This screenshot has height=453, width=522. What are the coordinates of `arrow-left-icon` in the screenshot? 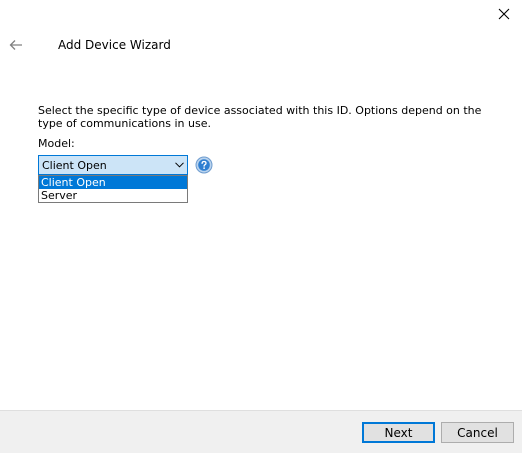 It's located at (15, 45).